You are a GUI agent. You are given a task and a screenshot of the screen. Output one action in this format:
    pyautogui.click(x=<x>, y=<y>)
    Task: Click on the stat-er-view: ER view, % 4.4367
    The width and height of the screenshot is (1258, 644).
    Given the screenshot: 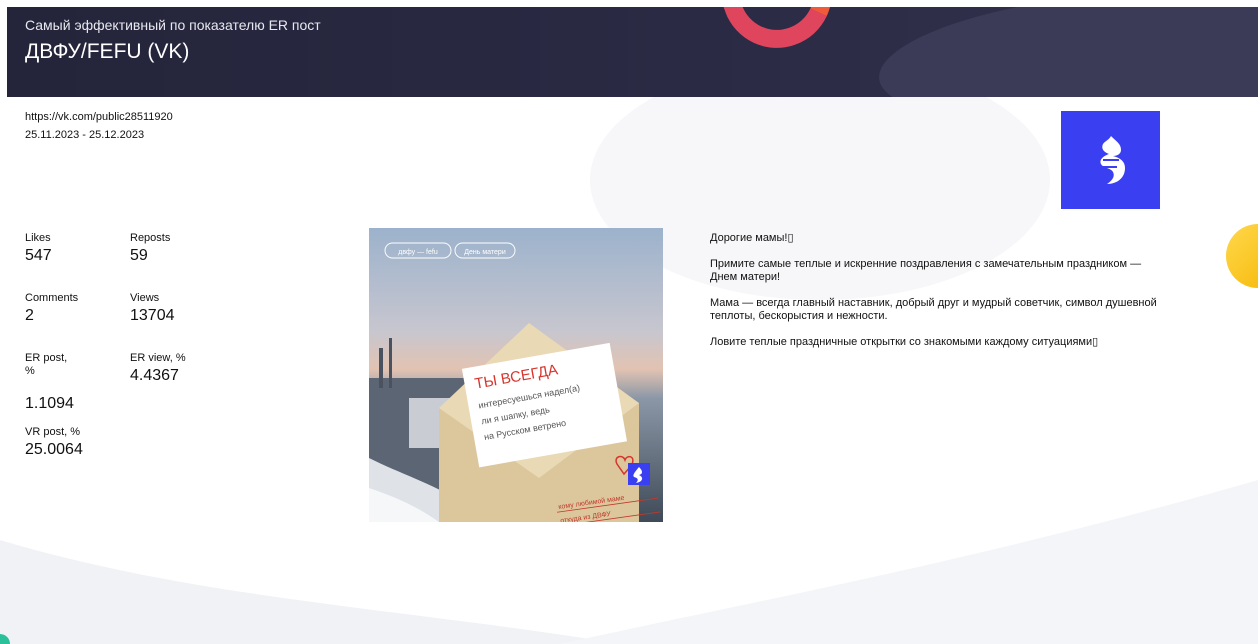 What is the action you would take?
    pyautogui.click(x=160, y=368)
    